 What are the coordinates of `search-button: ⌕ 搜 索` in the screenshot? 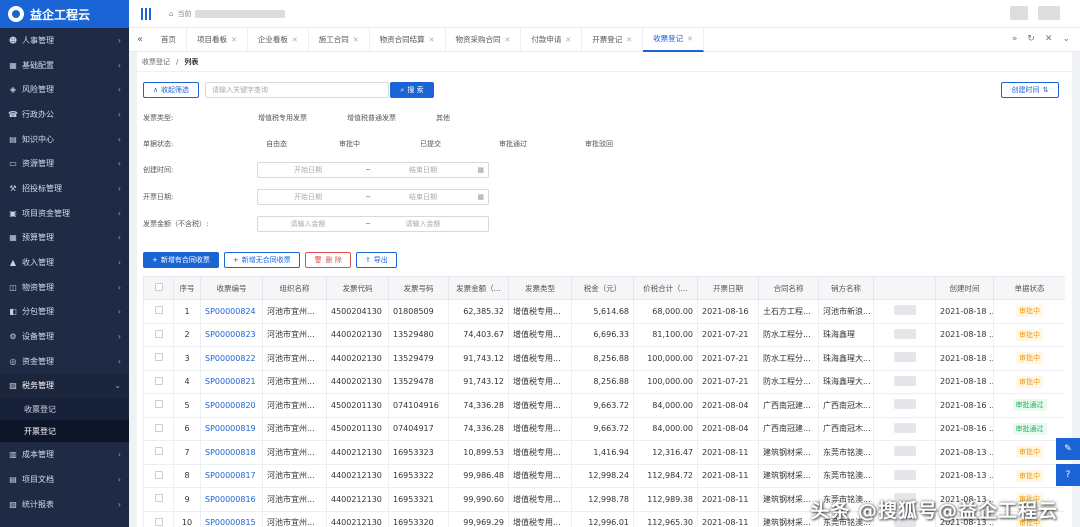 It's located at (412, 90).